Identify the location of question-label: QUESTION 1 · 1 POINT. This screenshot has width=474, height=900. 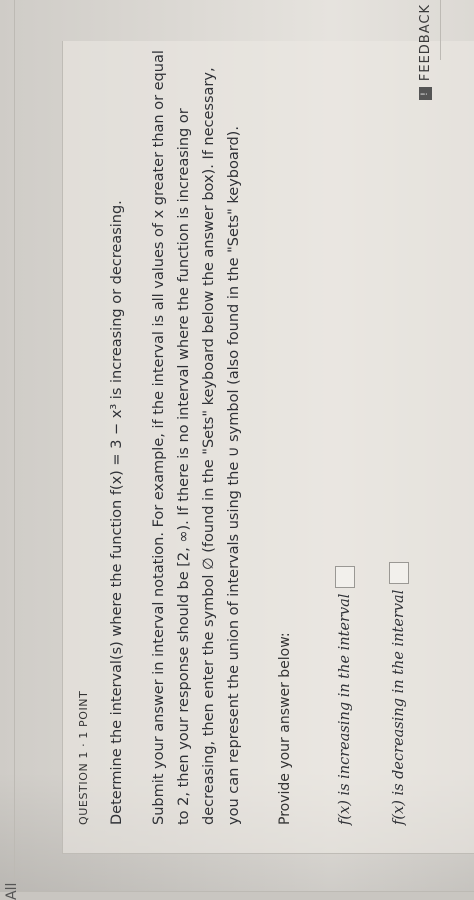
(83, 757).